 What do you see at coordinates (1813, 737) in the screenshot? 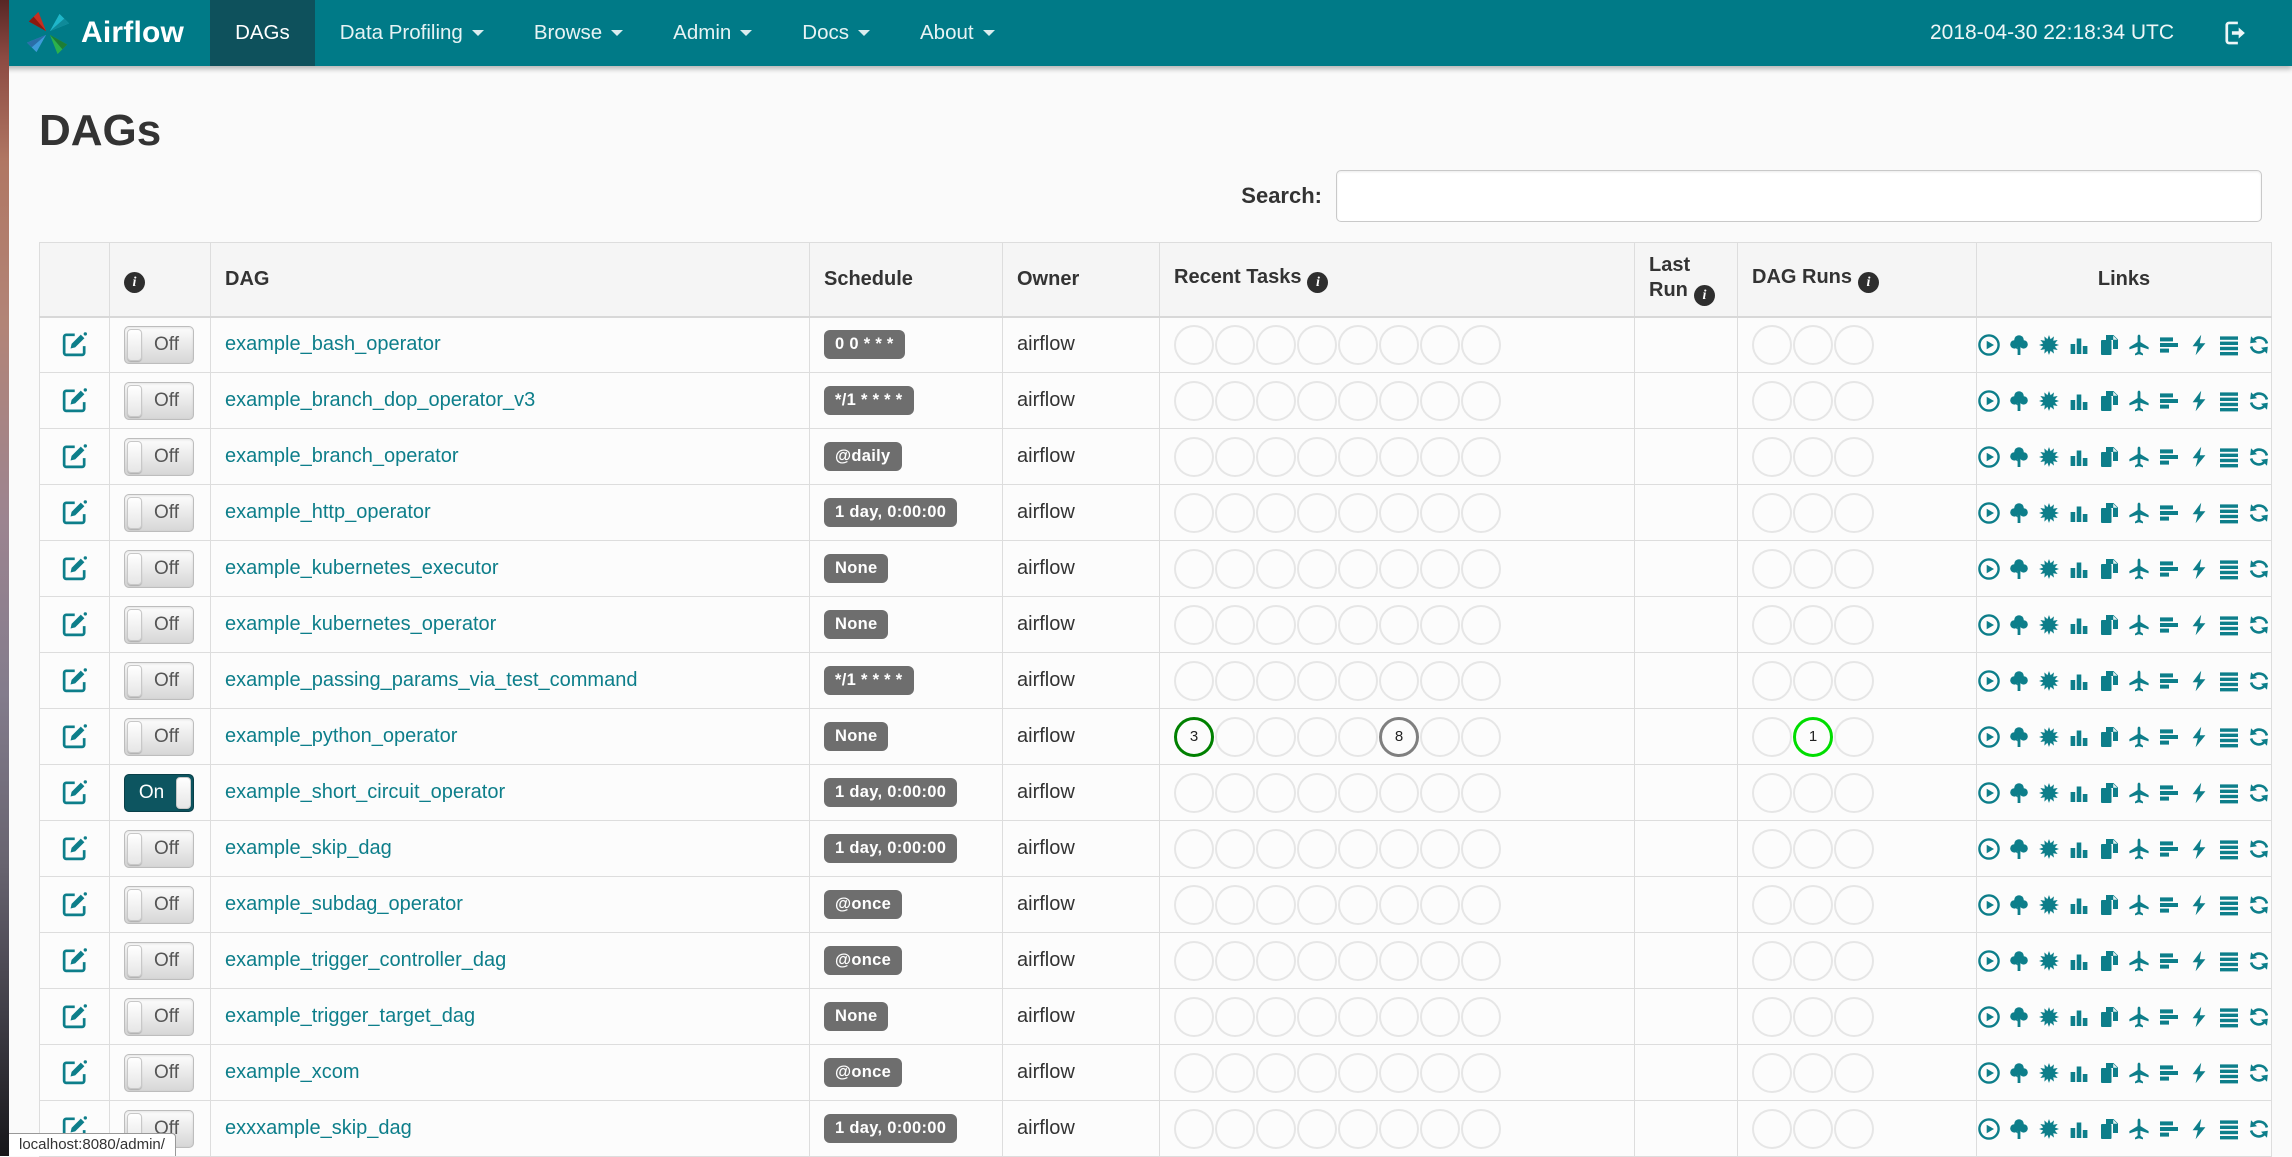
I see `task-state-circle: 1` at bounding box center [1813, 737].